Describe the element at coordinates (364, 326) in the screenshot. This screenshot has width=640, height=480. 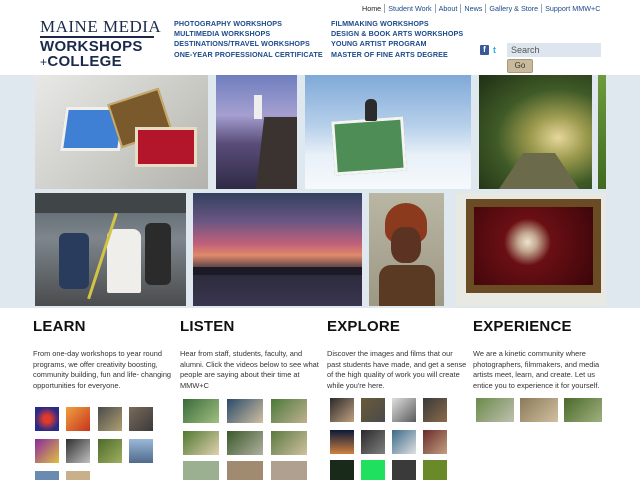
I see `section-explore-title: EXPLORE` at that location.